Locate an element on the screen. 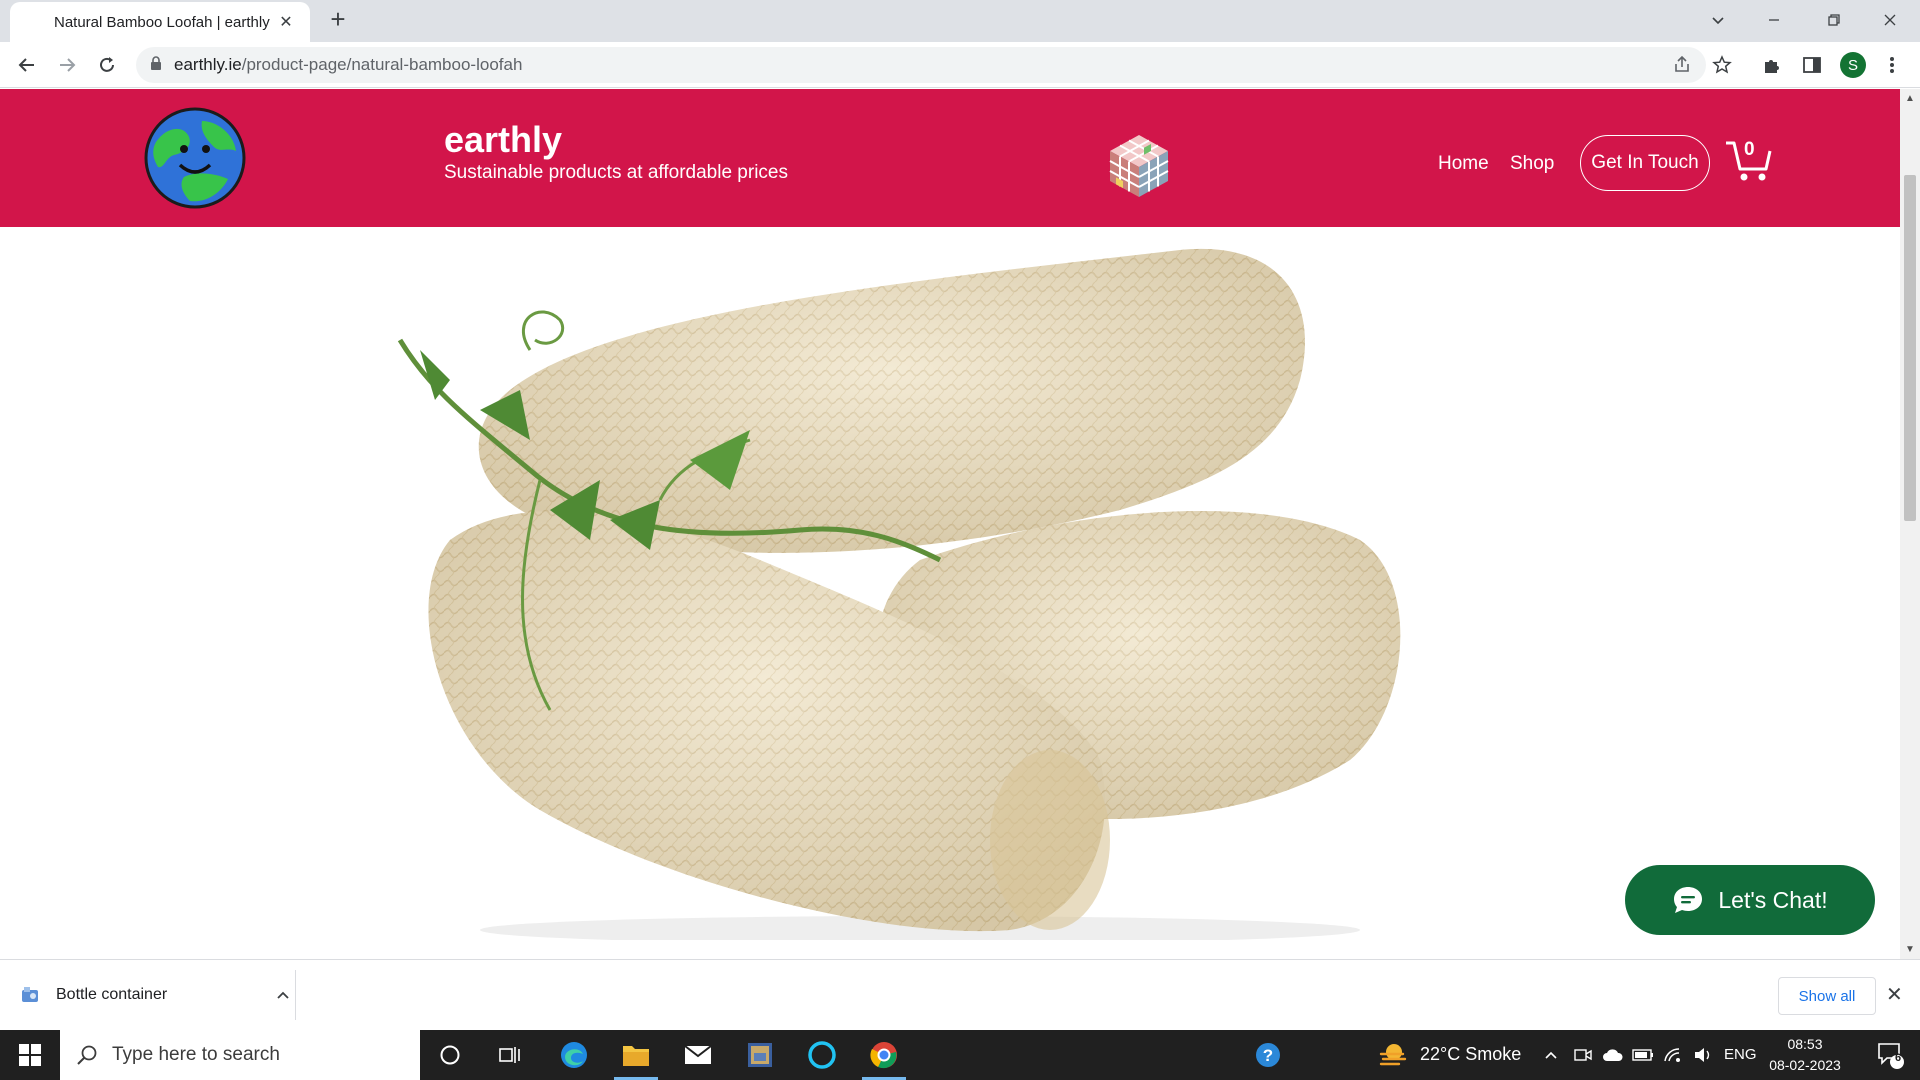 The width and height of the screenshot is (1920, 1080). minimize-icon is located at coordinates (1774, 20).